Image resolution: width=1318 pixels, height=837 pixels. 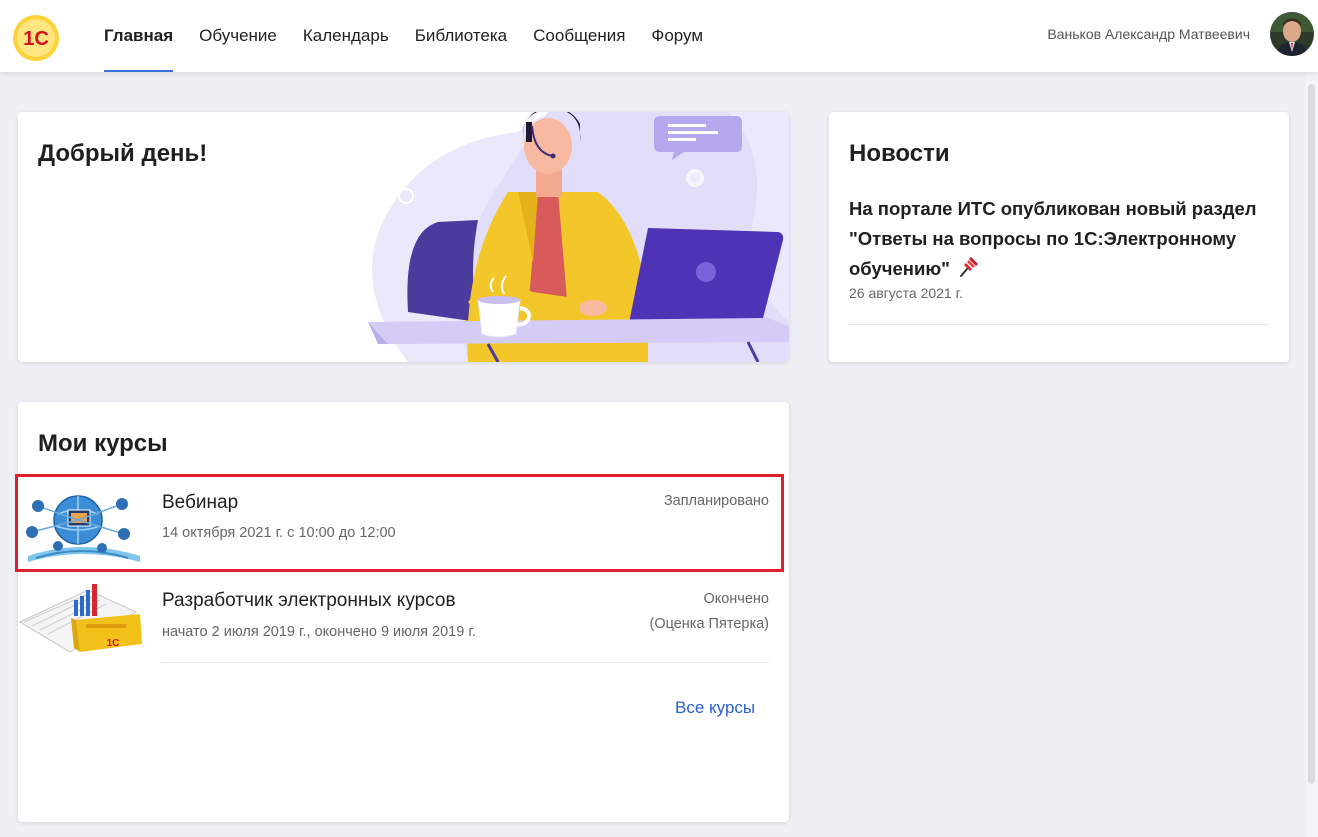 I want to click on news-divider, so click(x=1059, y=324).